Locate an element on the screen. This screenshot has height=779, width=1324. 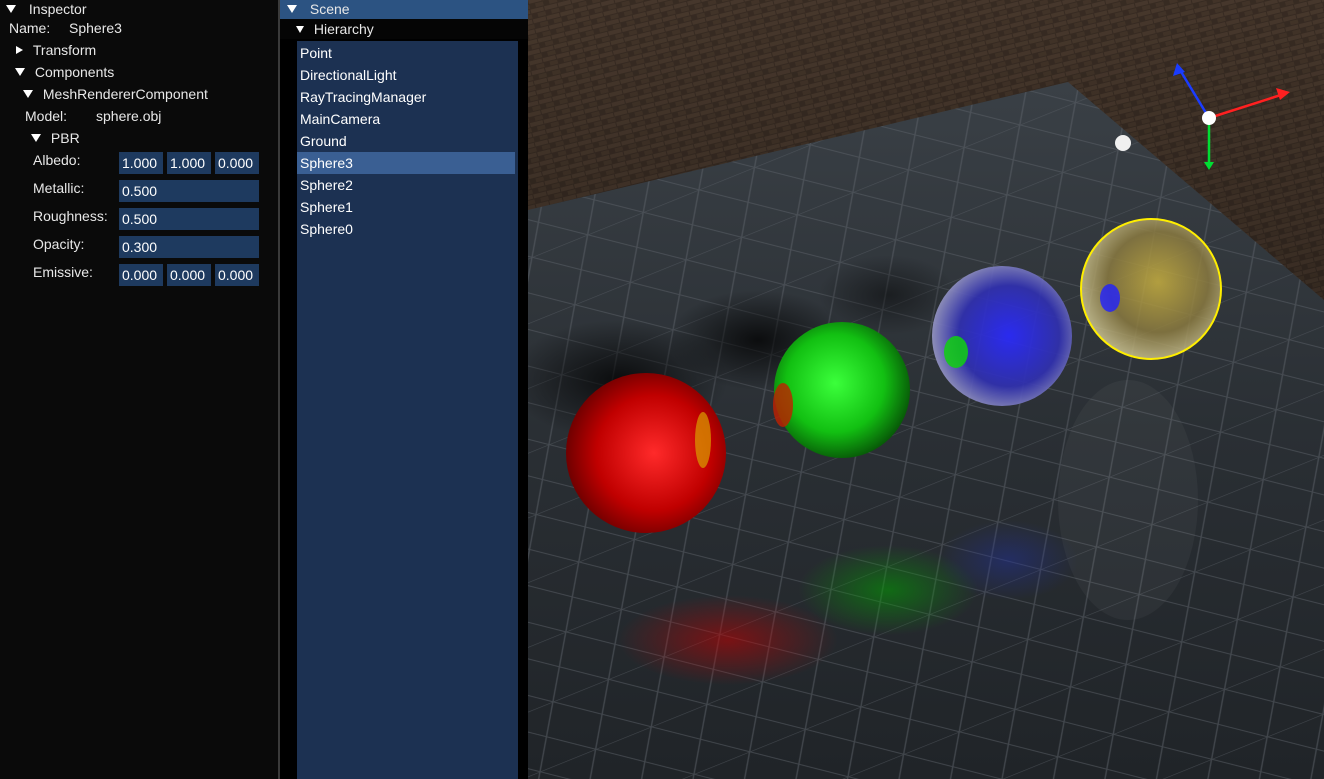
inspector-title: Inspector is located at coordinates (57, 9).